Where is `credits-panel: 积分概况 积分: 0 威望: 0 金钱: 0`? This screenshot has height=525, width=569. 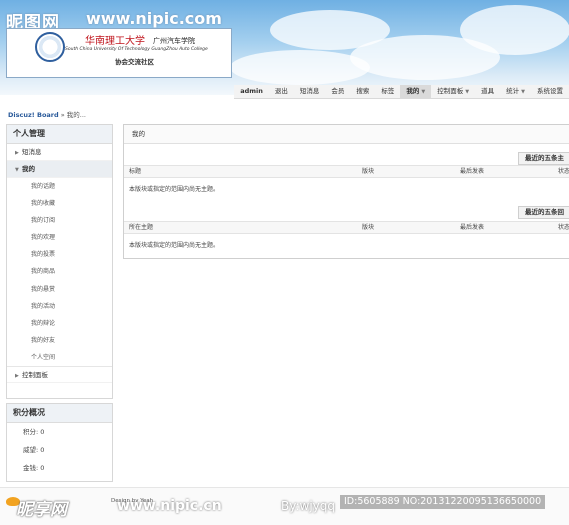
credits-panel: 积分概况 积分: 0 威望: 0 金钱: 0 is located at coordinates (59, 442).